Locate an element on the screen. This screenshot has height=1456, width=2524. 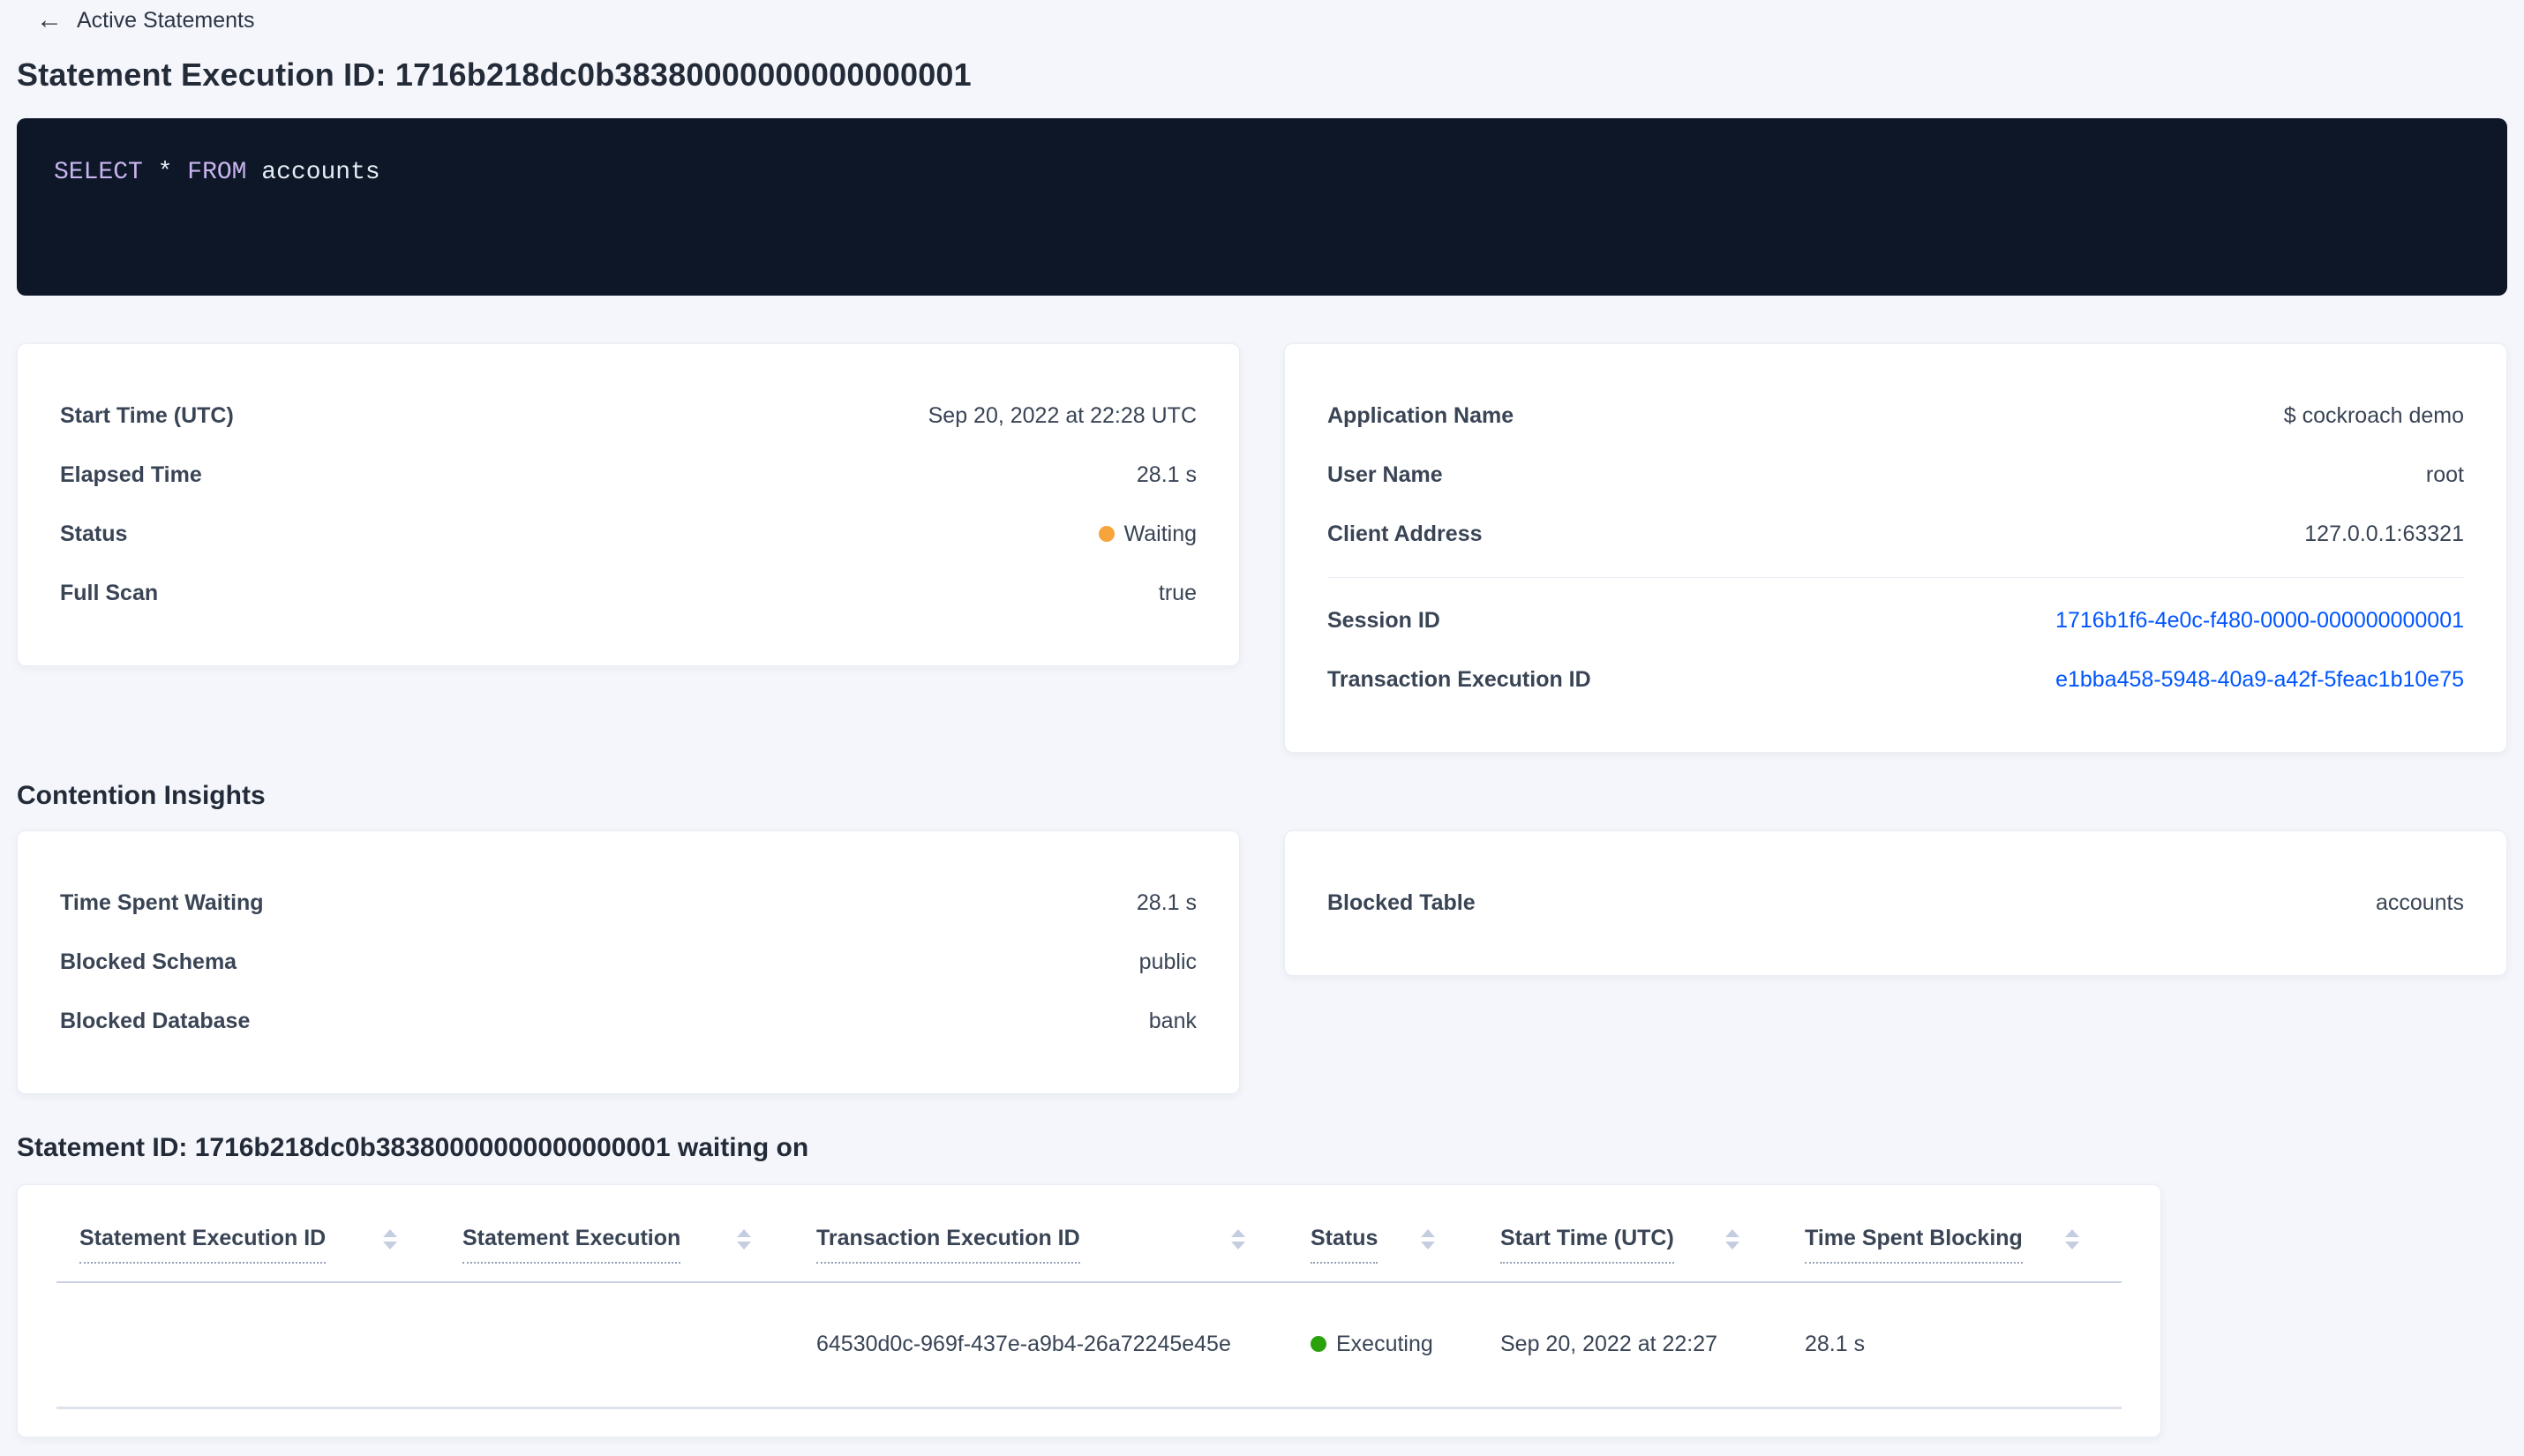
status-label: Status is located at coordinates (94, 534).